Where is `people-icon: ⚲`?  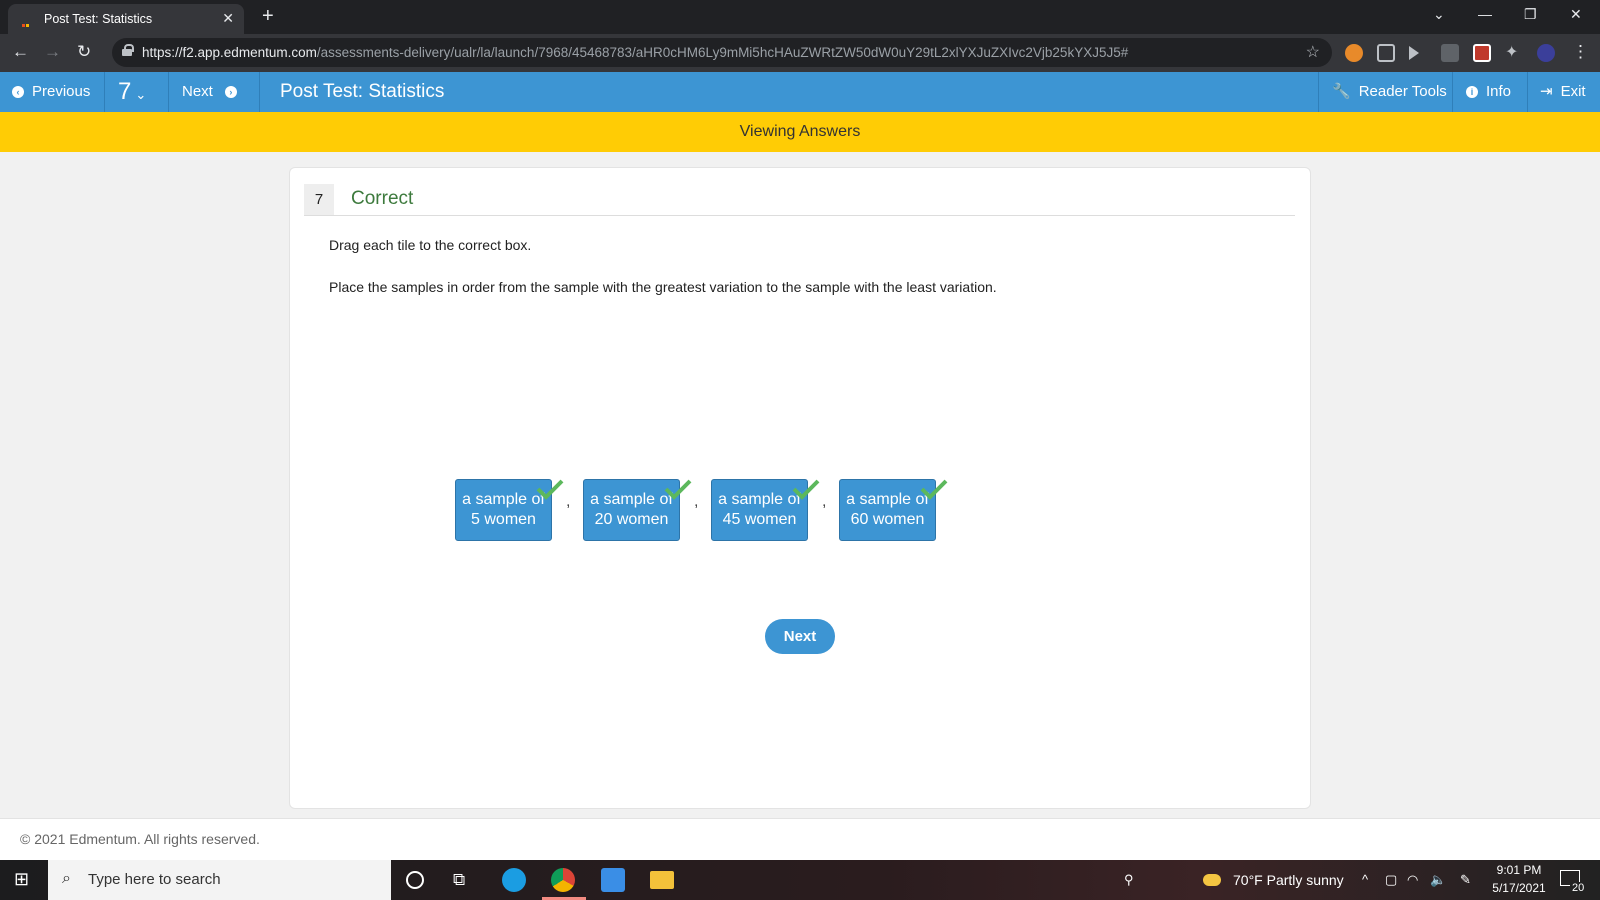
people-icon: ⚲ is located at coordinates (1129, 880).